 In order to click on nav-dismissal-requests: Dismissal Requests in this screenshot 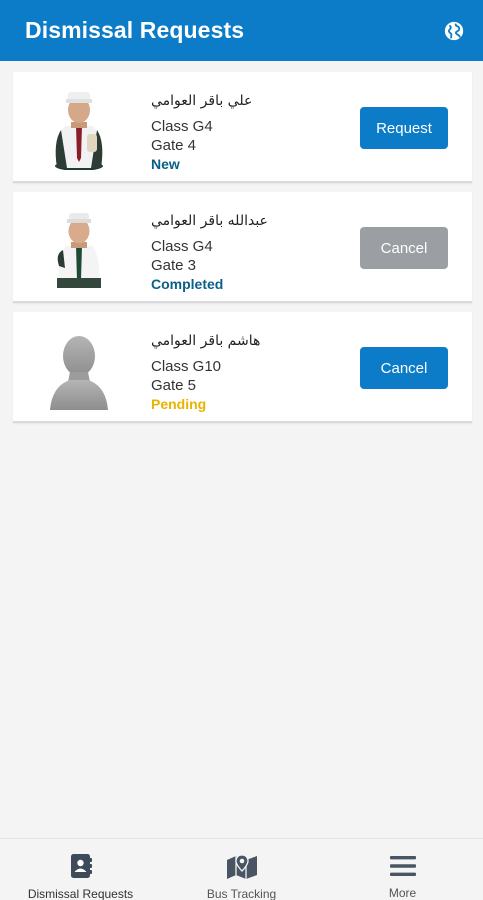, I will do `click(80, 869)`.